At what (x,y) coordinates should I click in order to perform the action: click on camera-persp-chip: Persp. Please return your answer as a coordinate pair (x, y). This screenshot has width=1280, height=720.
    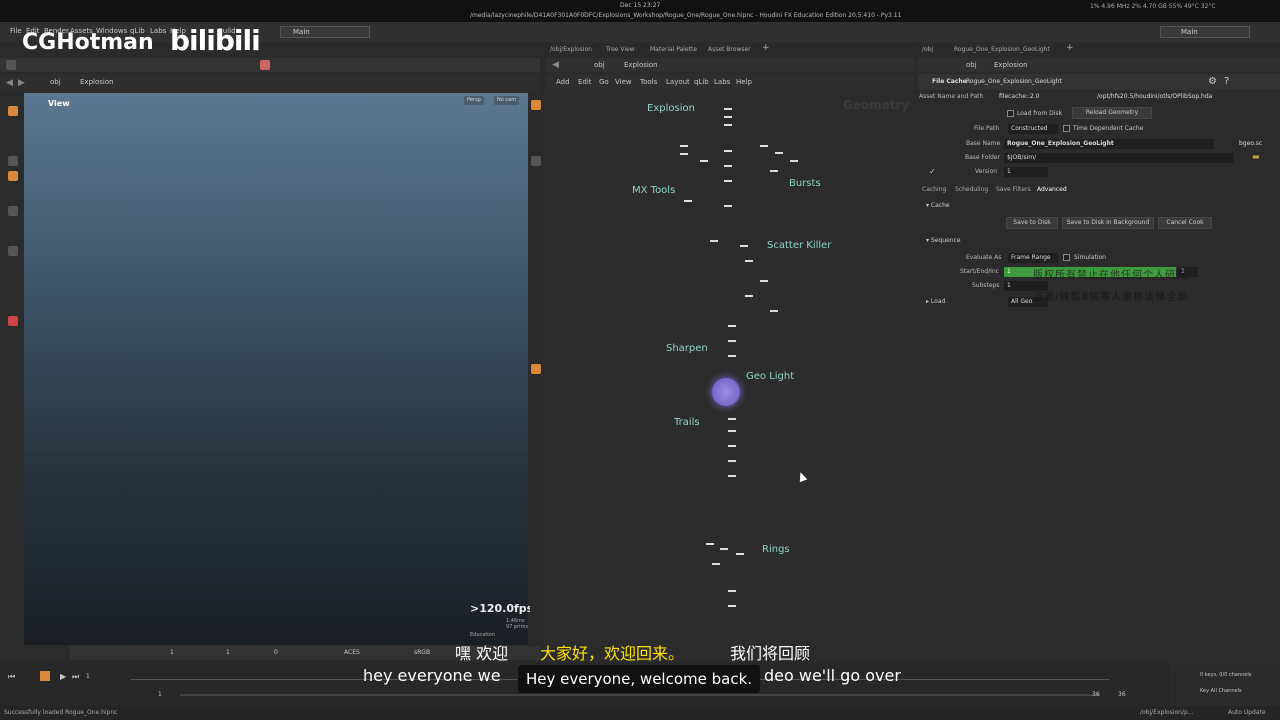
    Looking at the image, I should click on (474, 100).